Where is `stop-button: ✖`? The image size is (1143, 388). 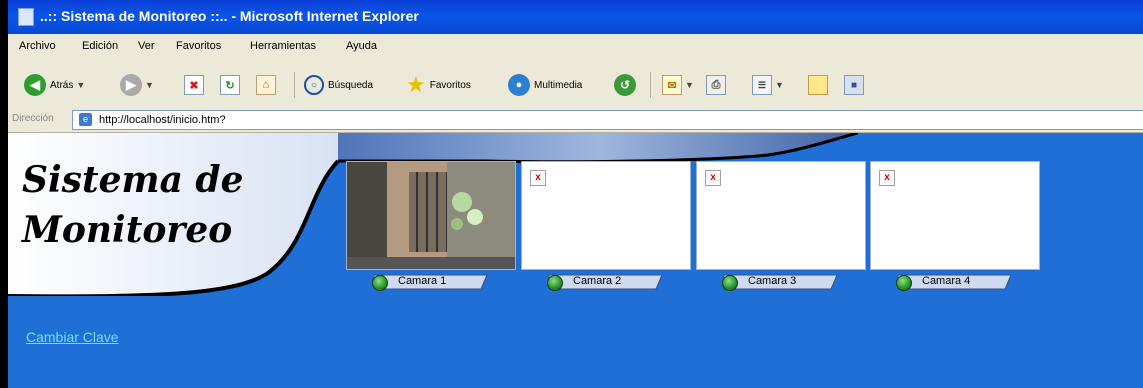 stop-button: ✖ is located at coordinates (194, 85).